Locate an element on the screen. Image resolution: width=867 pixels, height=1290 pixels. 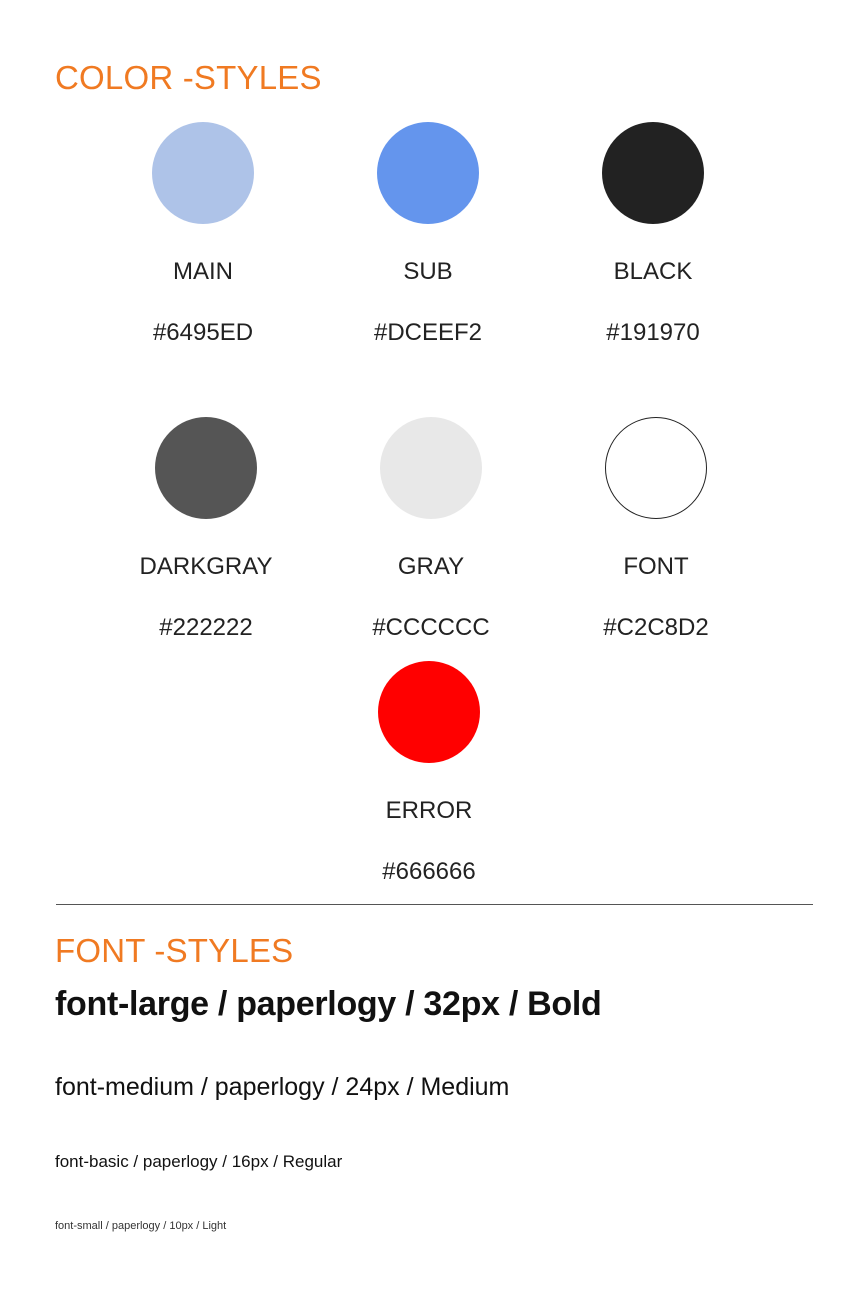
swatch-font: FONT #C2C8D2 is located at coordinates (656, 529).